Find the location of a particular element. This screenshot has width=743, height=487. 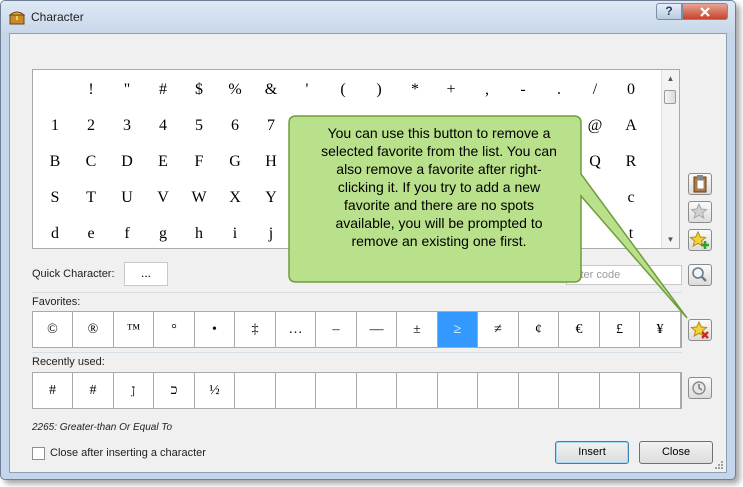

close-after-insert-checkbox is located at coordinates (38, 453).